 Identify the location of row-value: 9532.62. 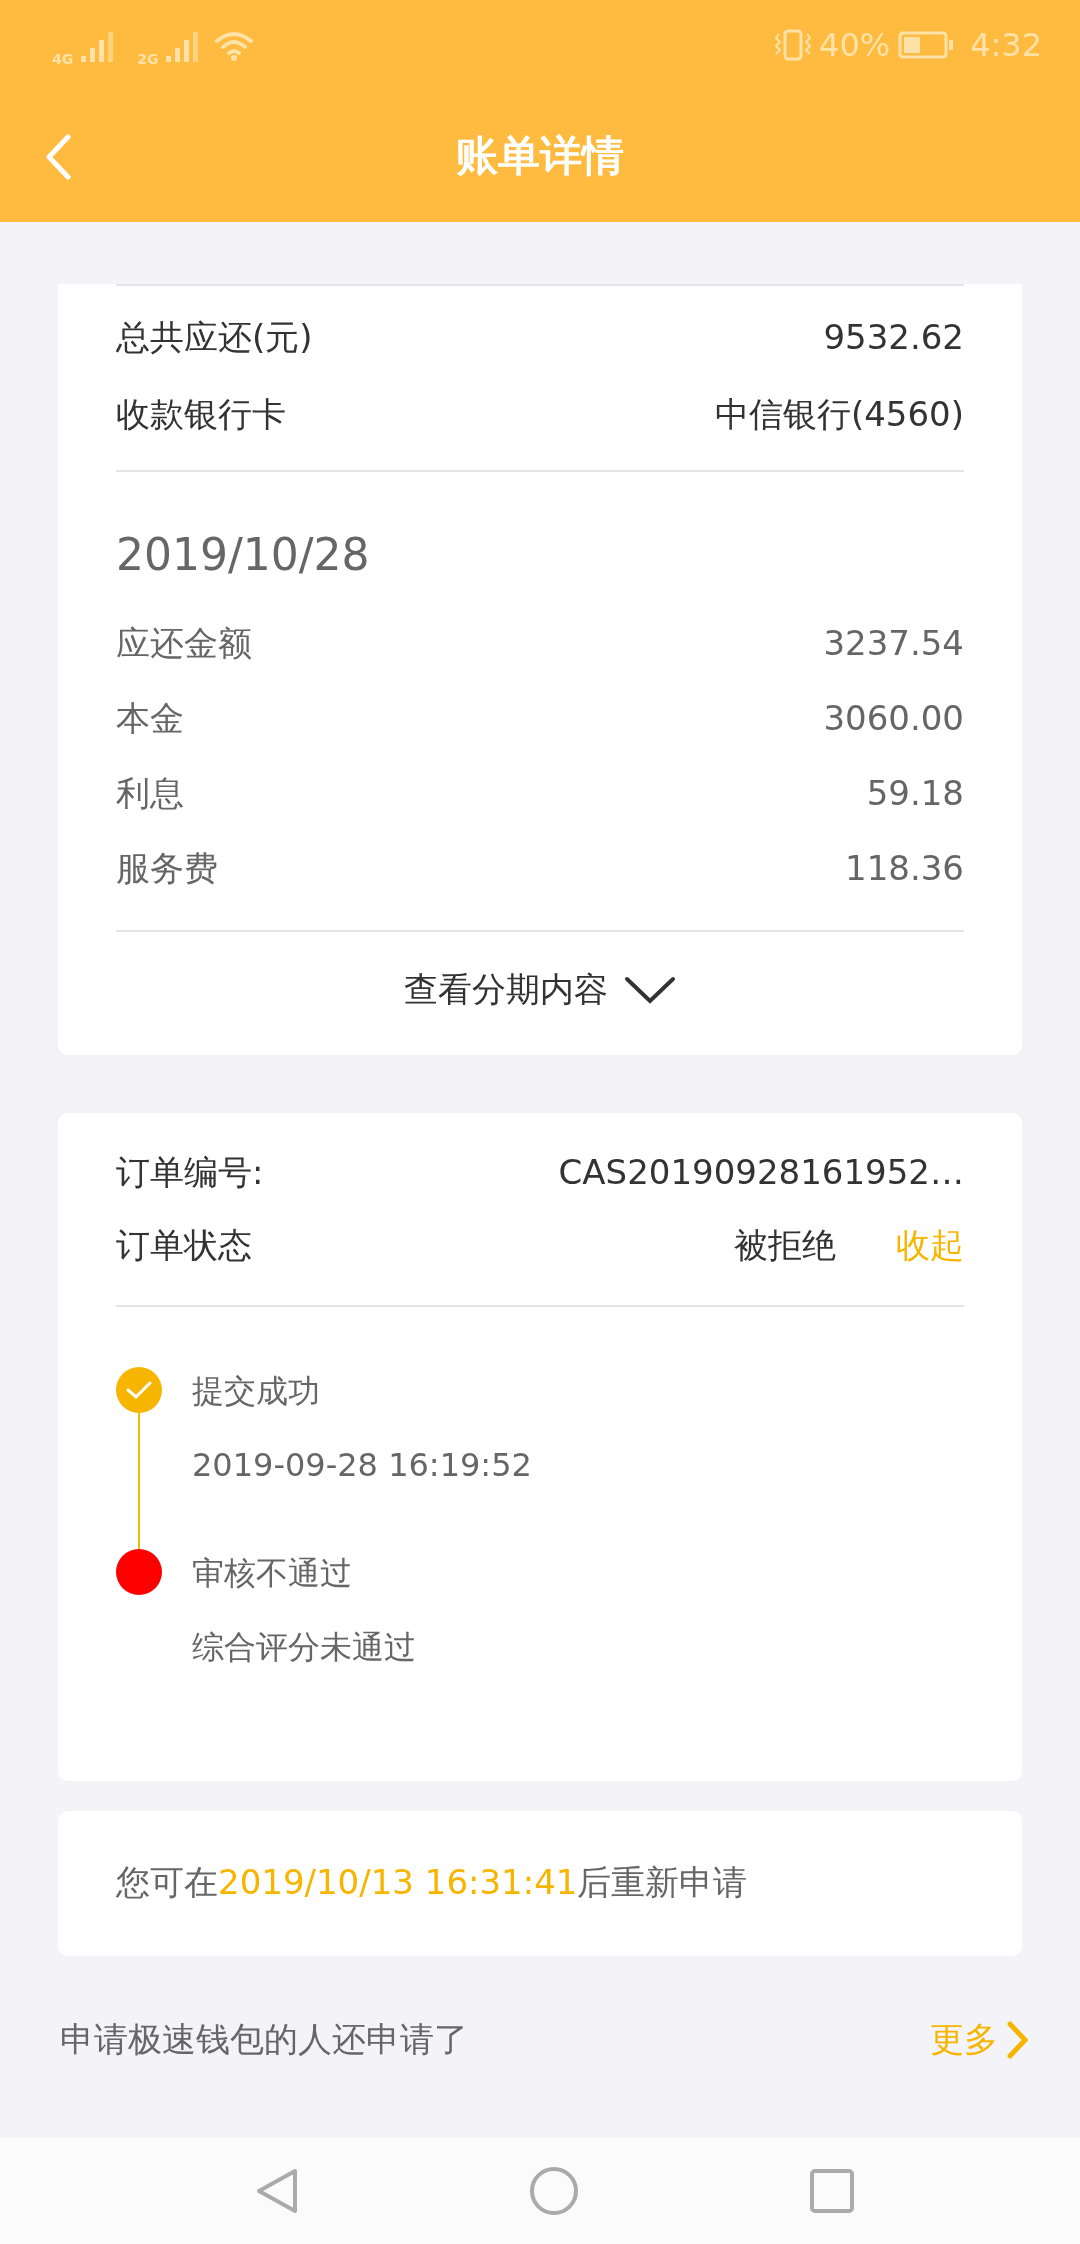
(893, 337).